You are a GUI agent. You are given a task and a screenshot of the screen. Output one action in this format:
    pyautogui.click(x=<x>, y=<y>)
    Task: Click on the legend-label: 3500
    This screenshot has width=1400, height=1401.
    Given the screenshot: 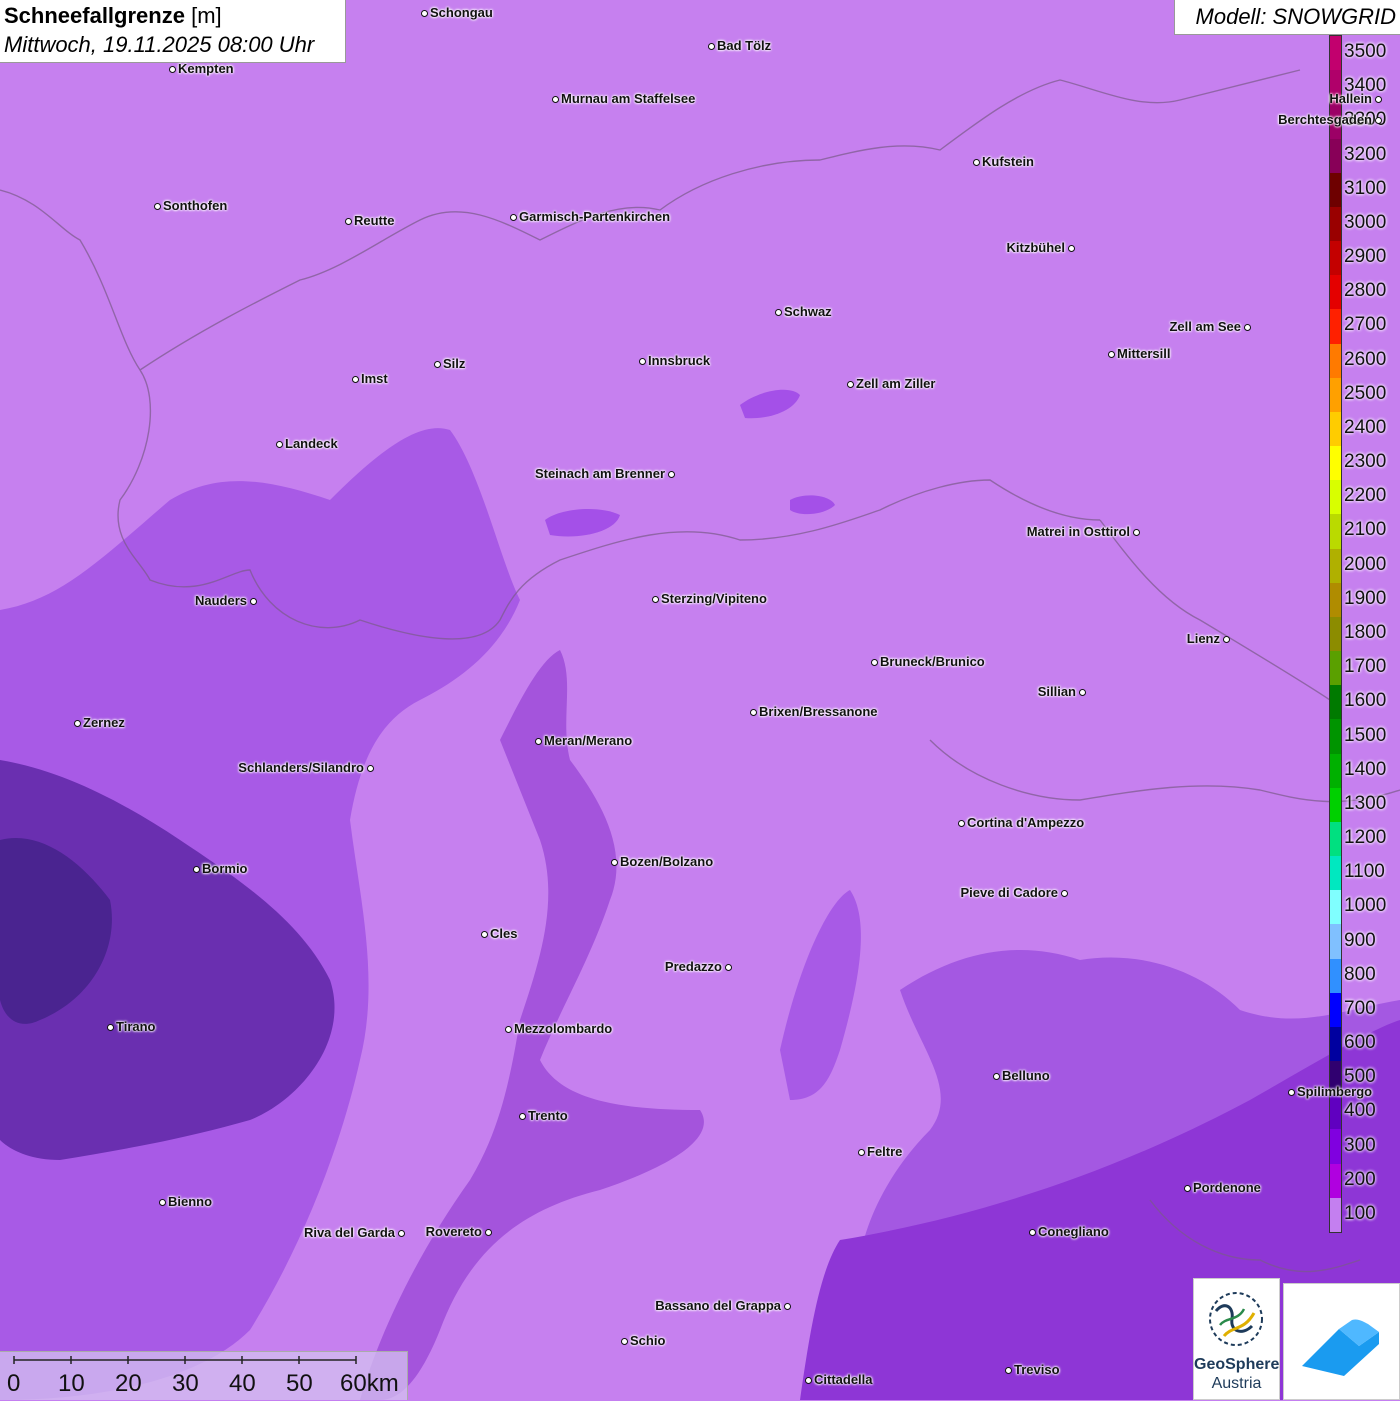 What is the action you would take?
    pyautogui.click(x=1365, y=52)
    